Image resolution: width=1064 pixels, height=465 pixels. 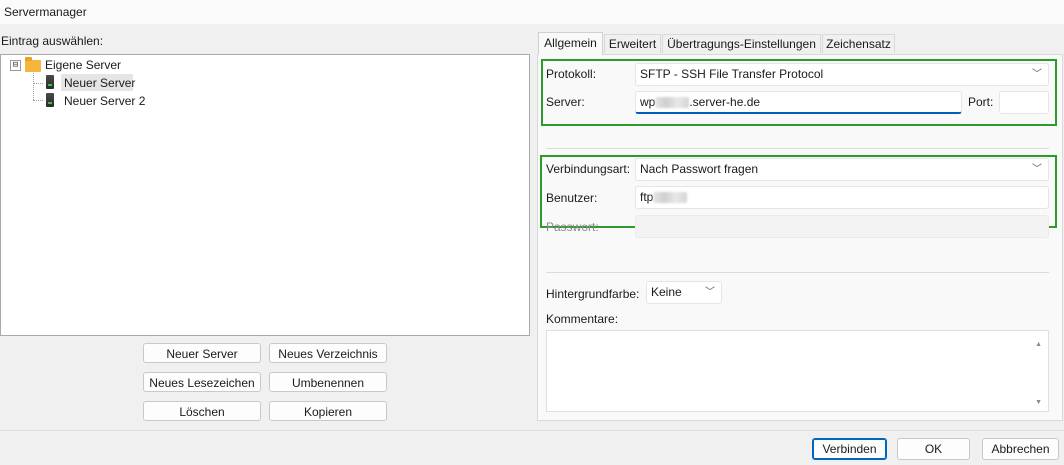 What do you see at coordinates (842, 169) in the screenshot?
I see `logon-type-select: Nach Passwort fragen ﹀` at bounding box center [842, 169].